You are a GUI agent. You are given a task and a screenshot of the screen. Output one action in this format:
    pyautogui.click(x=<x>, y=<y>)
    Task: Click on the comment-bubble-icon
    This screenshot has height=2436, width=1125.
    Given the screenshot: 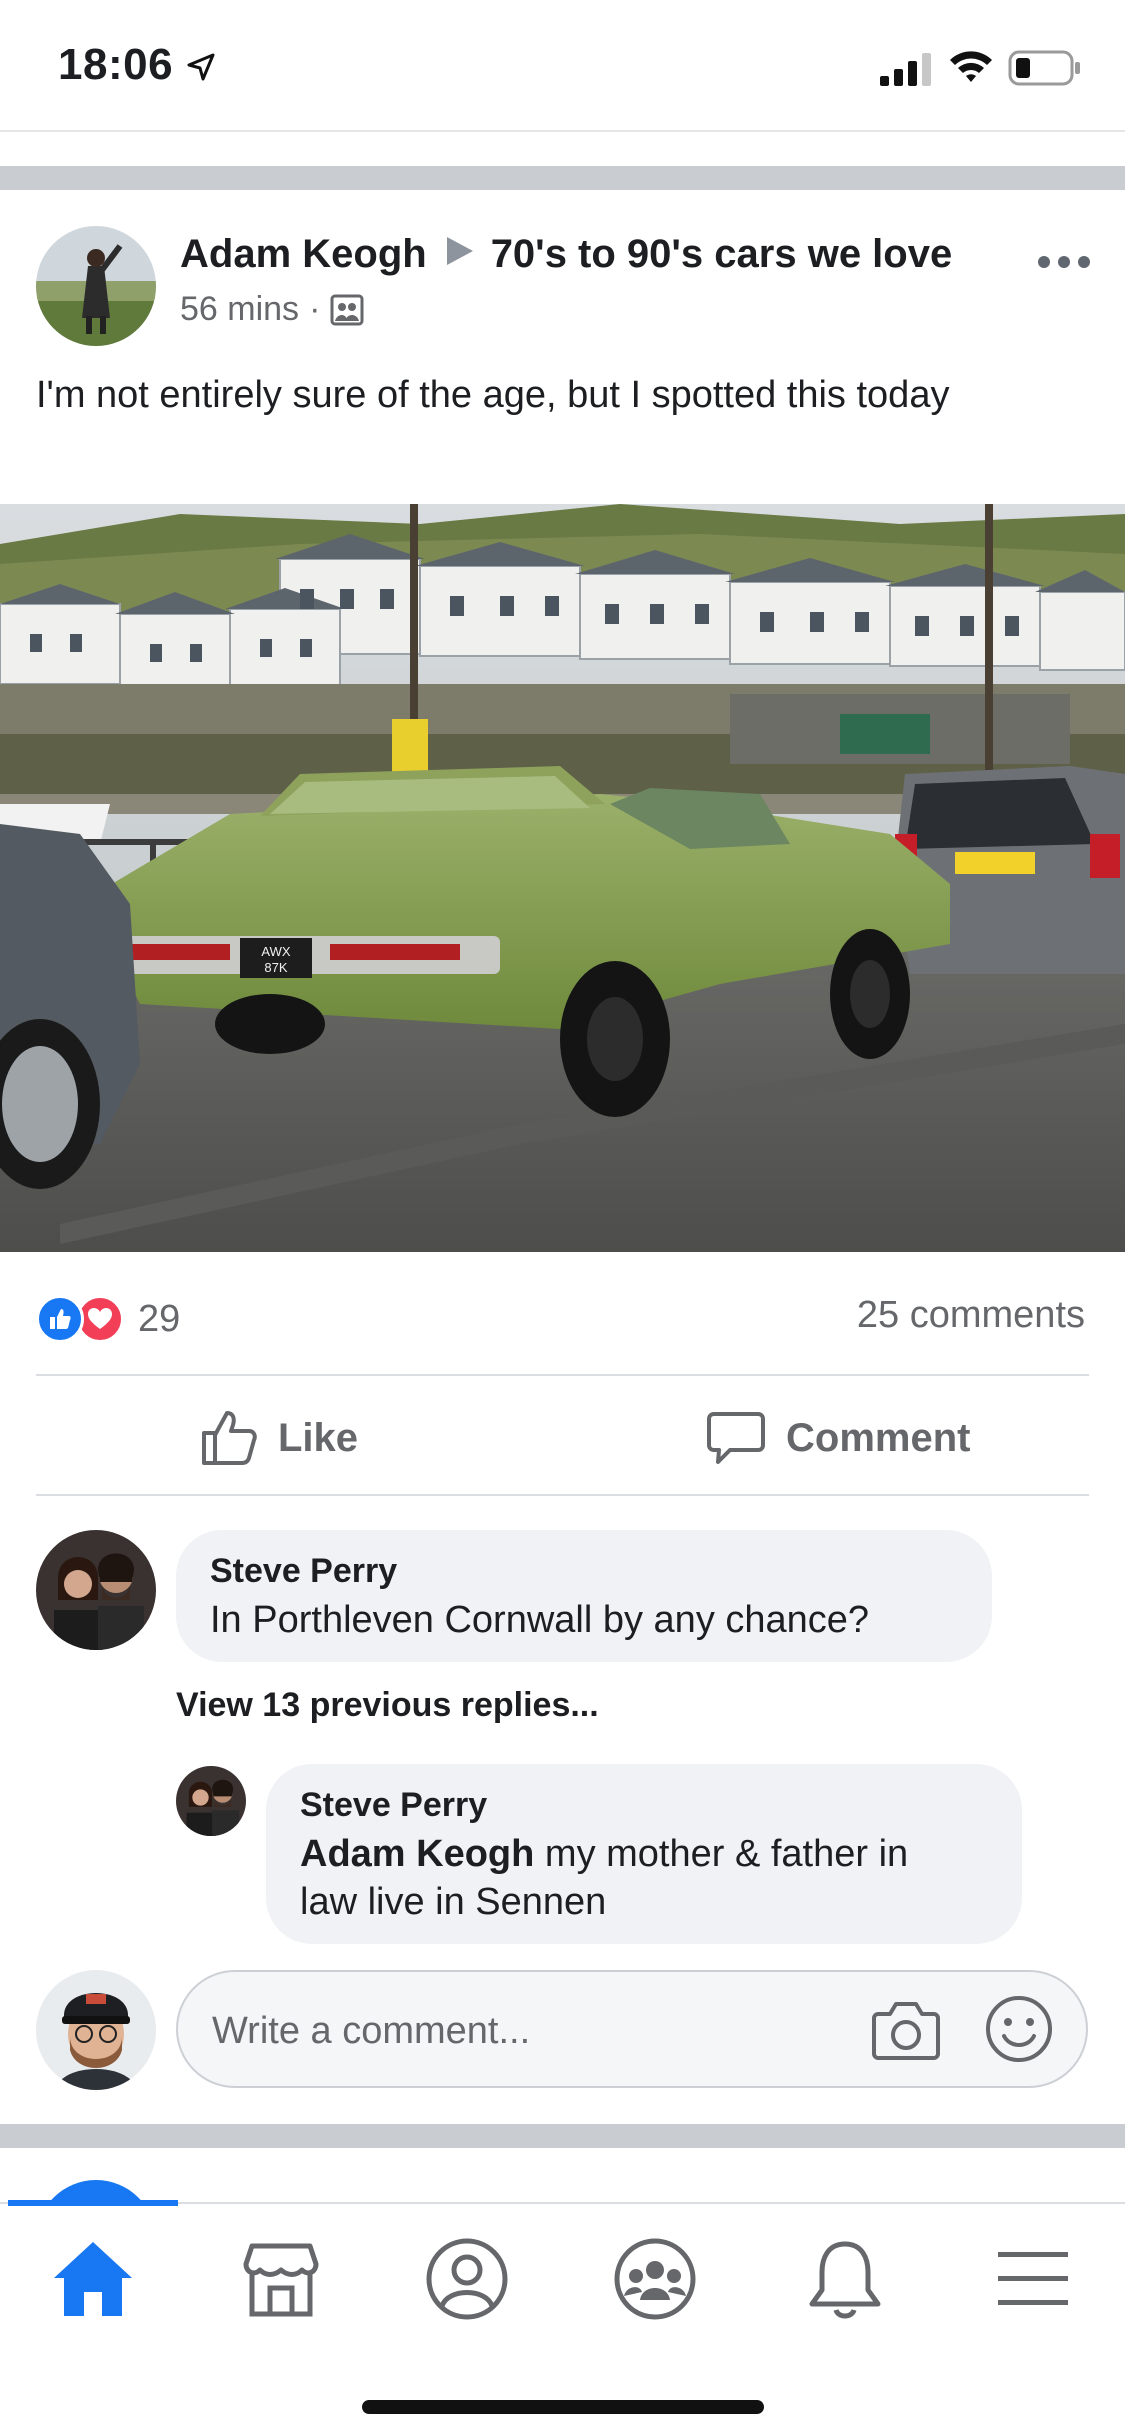 What is the action you would take?
    pyautogui.click(x=736, y=1438)
    